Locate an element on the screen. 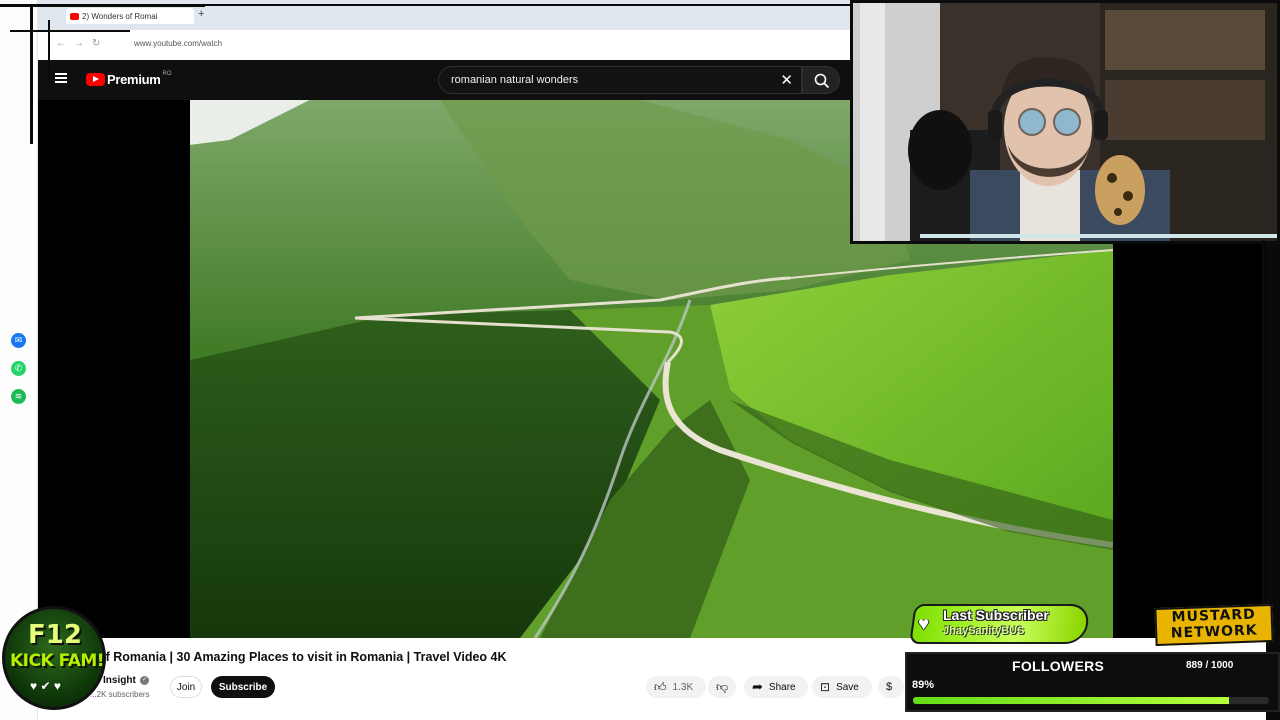  thanks-button: $ is located at coordinates (891, 687).